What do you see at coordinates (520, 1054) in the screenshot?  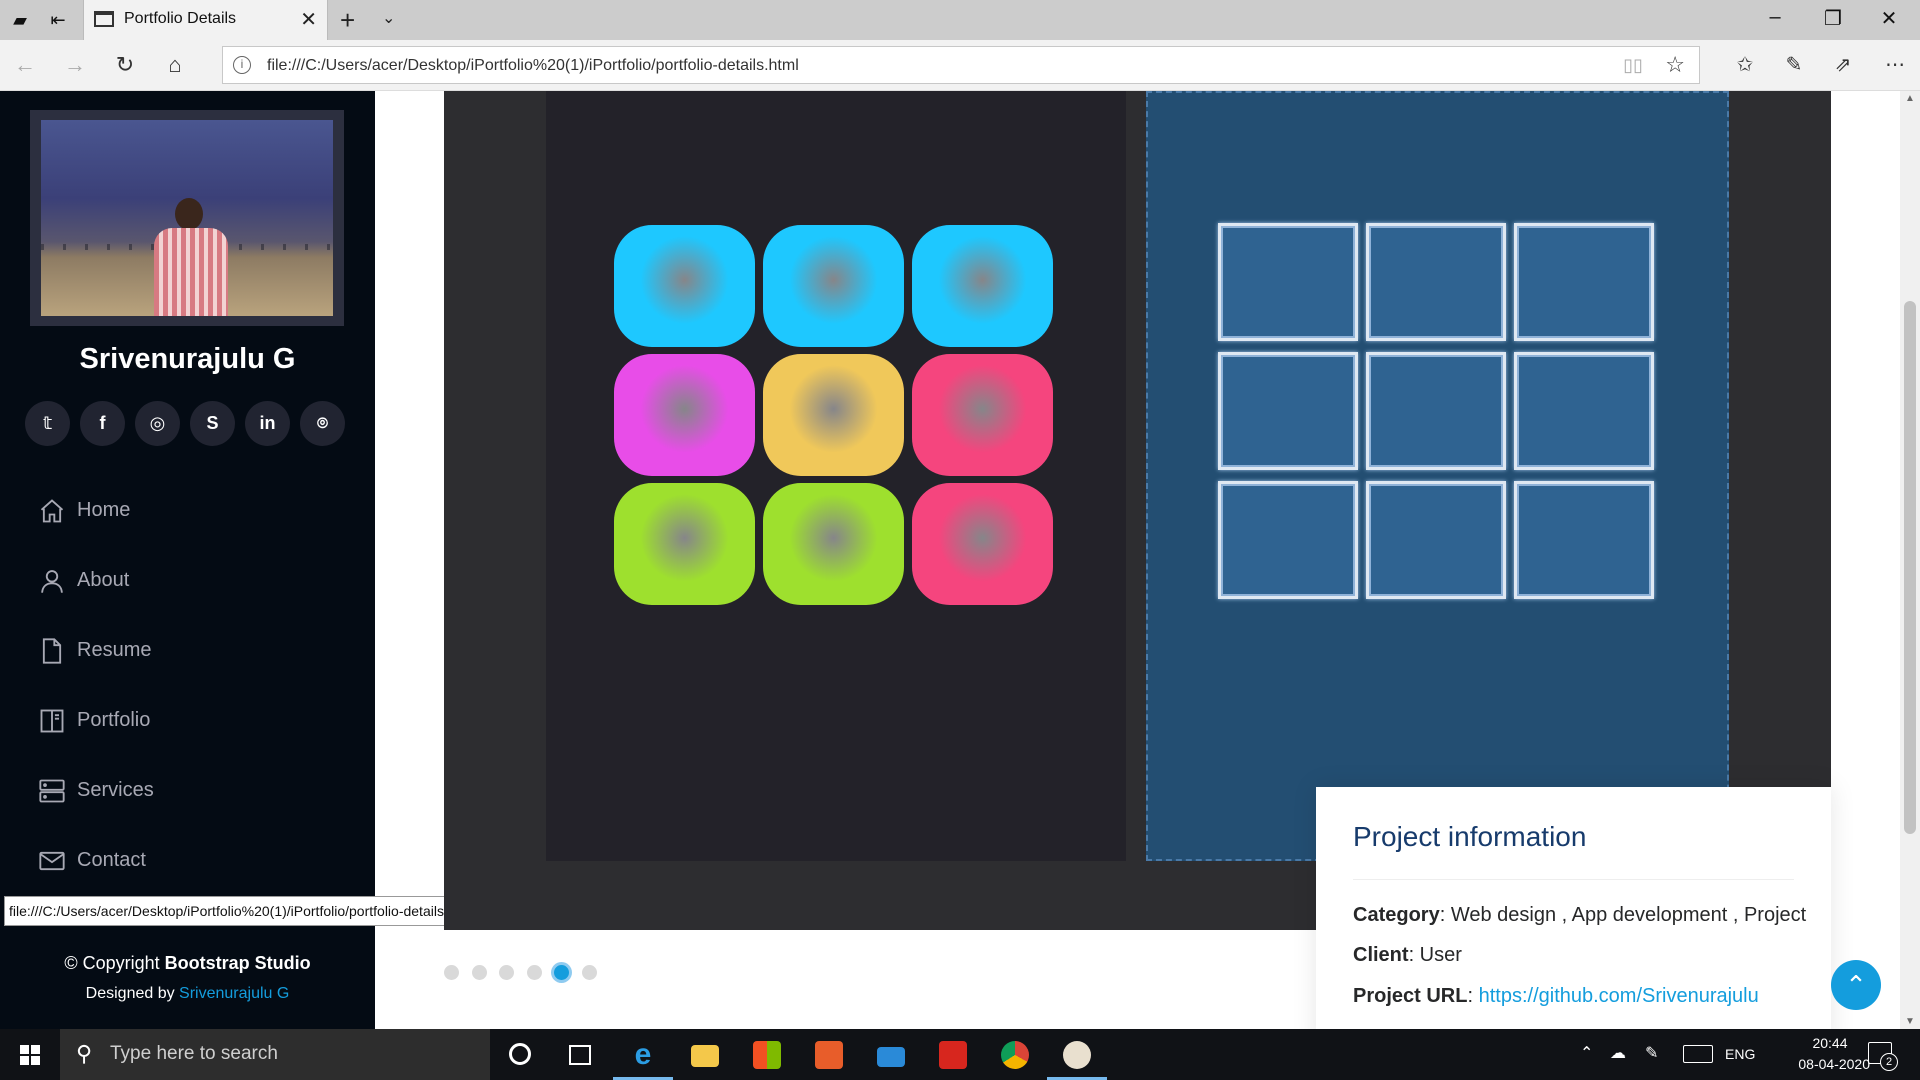 I see `cortana-icon` at bounding box center [520, 1054].